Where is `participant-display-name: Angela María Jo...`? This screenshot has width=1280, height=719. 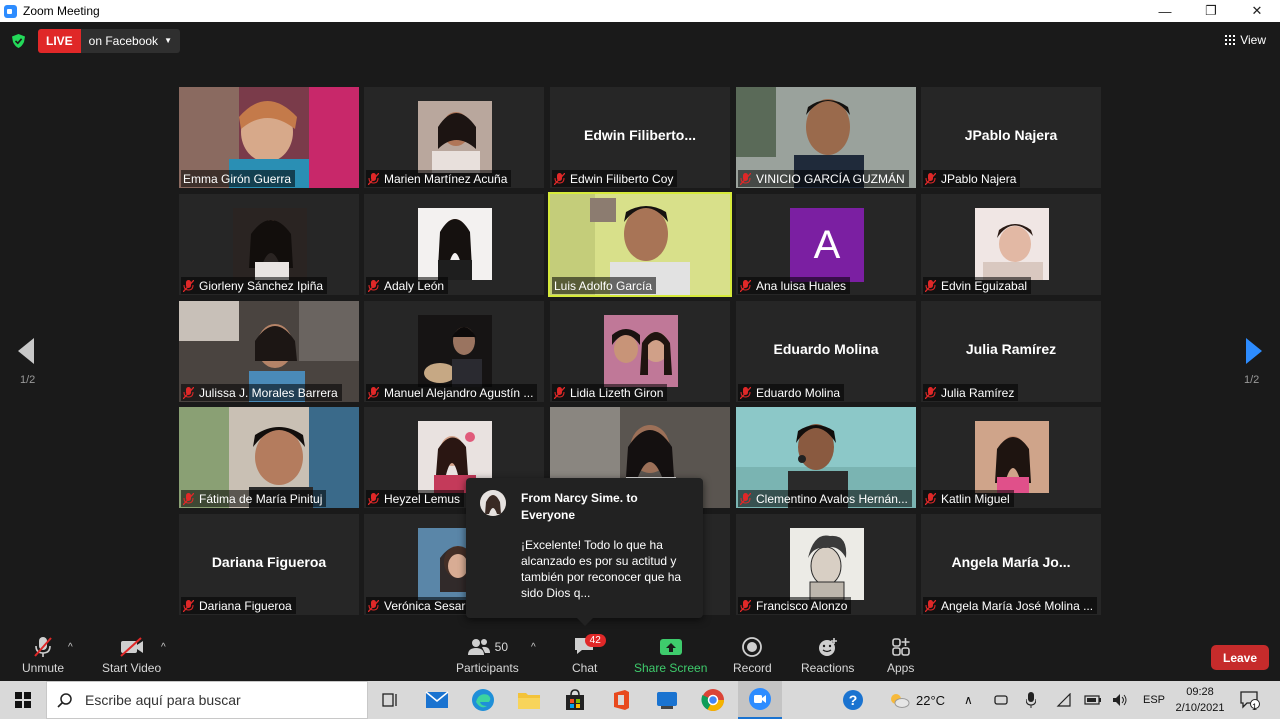
participant-display-name: Angela María Jo... is located at coordinates (1011, 562).